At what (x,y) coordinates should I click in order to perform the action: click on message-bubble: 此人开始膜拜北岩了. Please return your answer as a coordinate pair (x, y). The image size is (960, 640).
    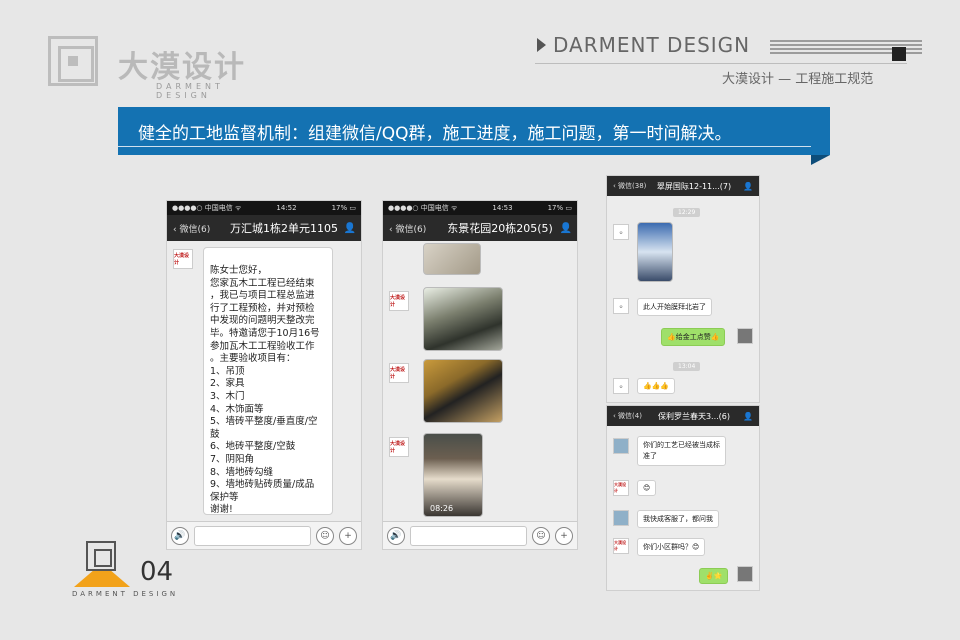
    Looking at the image, I should click on (674, 307).